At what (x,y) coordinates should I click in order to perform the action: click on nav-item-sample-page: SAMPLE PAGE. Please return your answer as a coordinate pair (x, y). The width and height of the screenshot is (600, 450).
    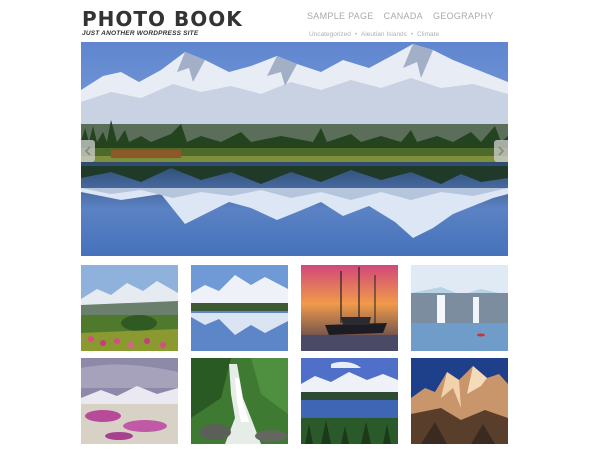
    Looking at the image, I should click on (340, 16).